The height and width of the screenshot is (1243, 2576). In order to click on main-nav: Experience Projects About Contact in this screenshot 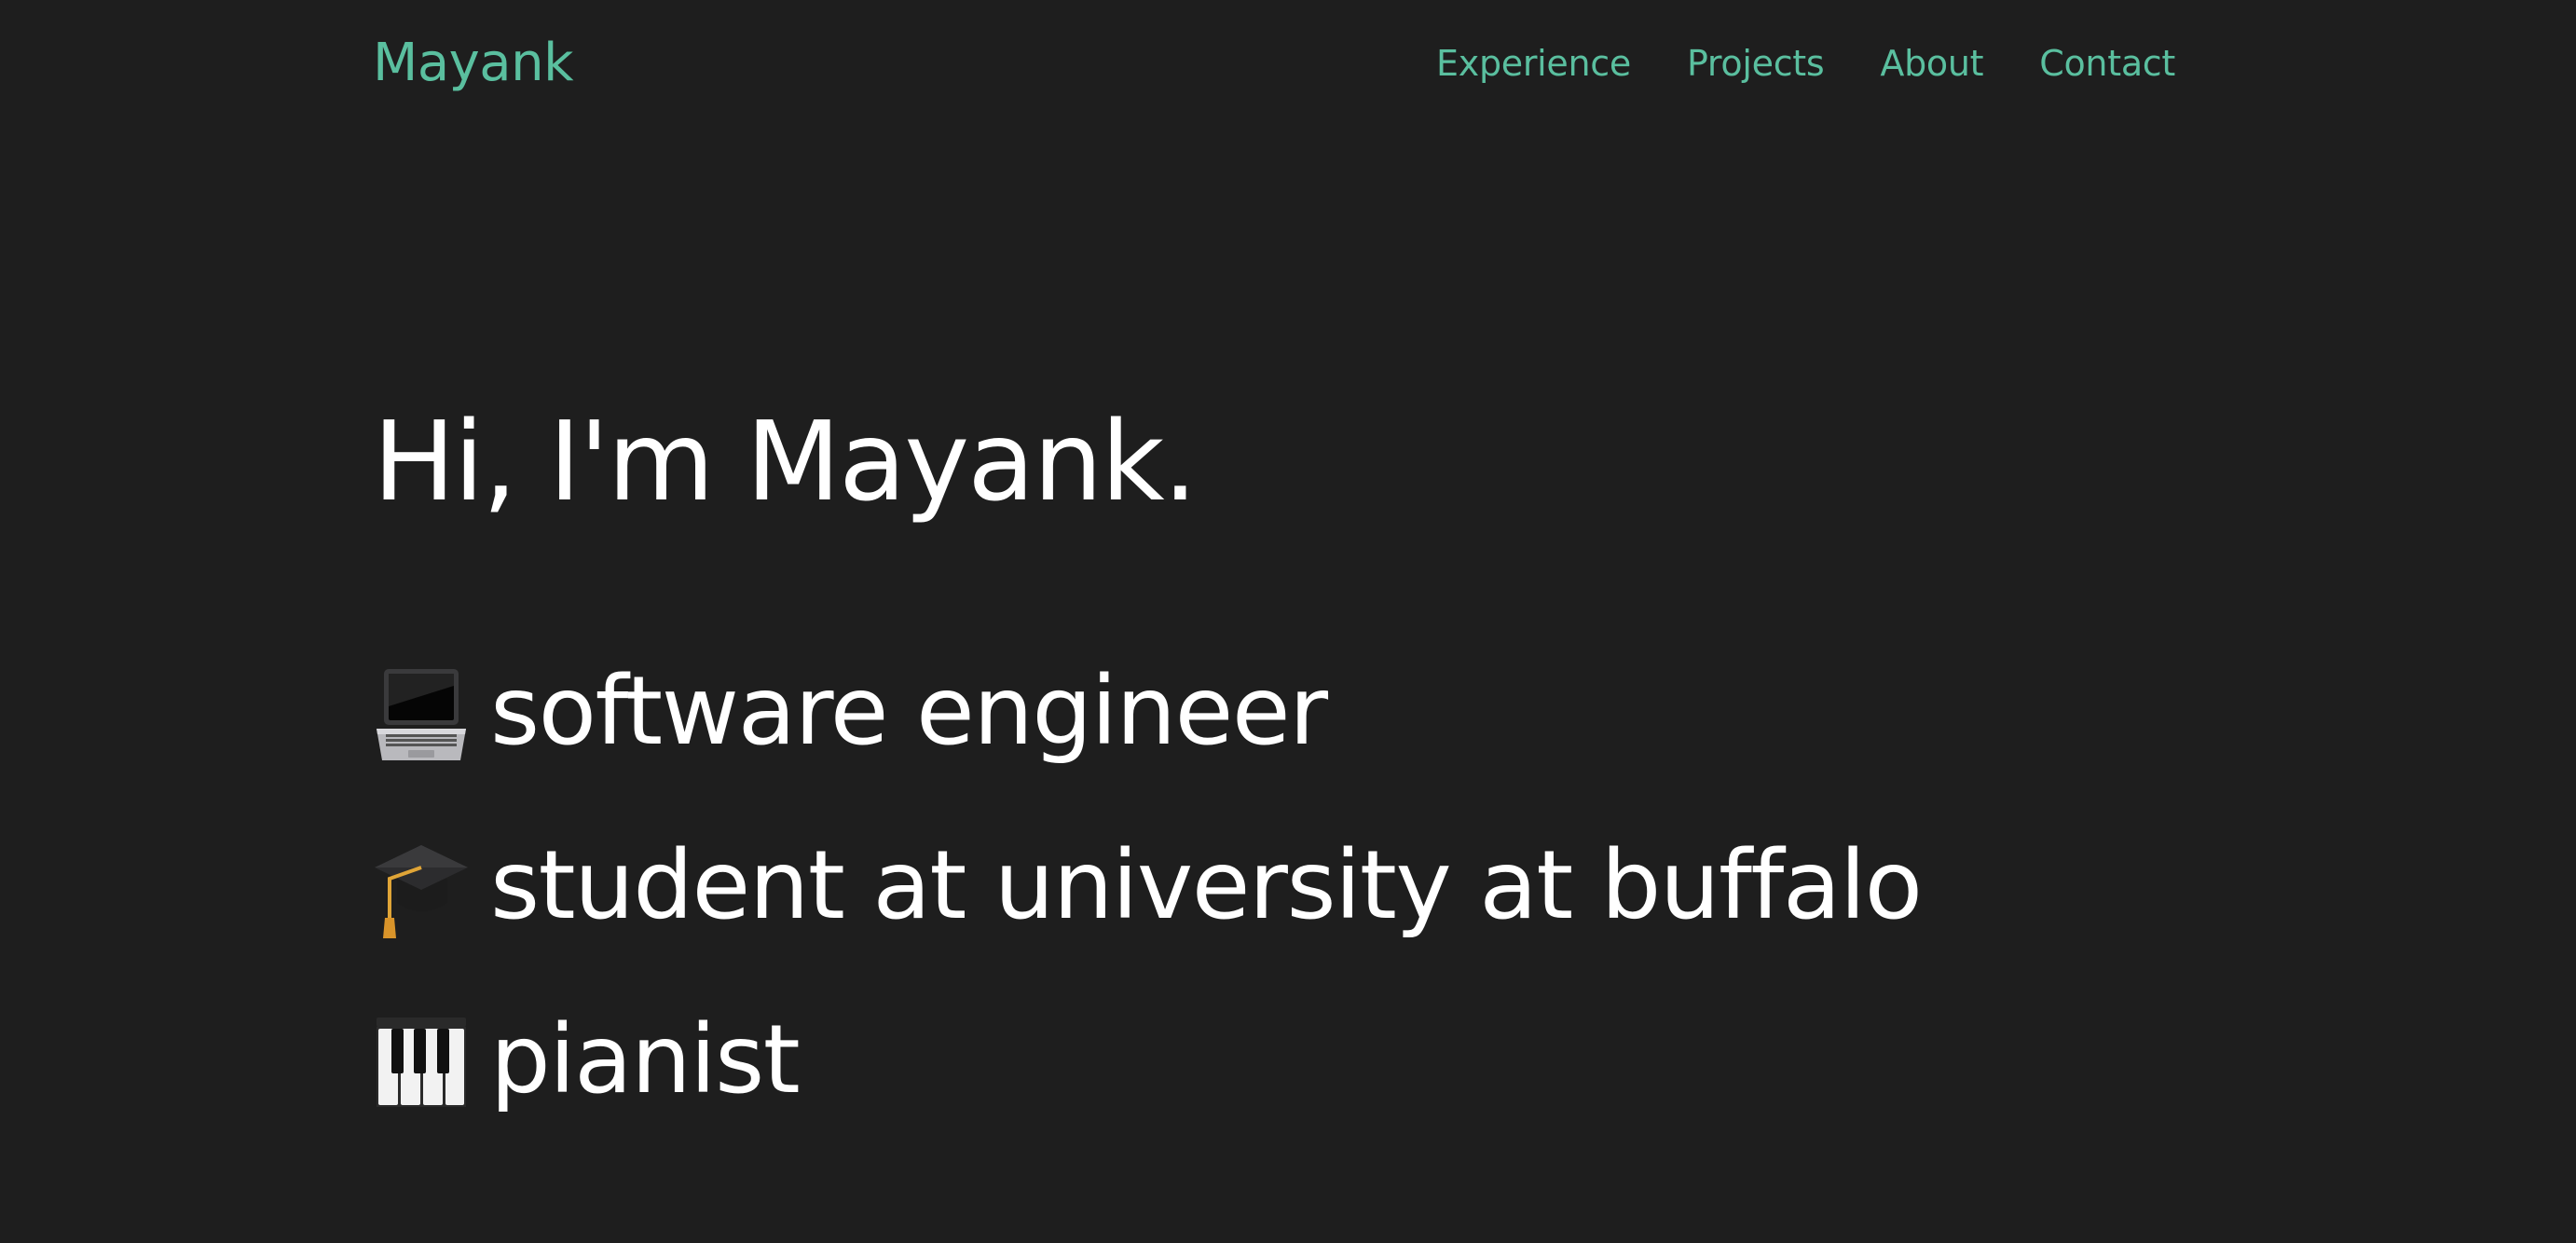, I will do `click(1805, 63)`.